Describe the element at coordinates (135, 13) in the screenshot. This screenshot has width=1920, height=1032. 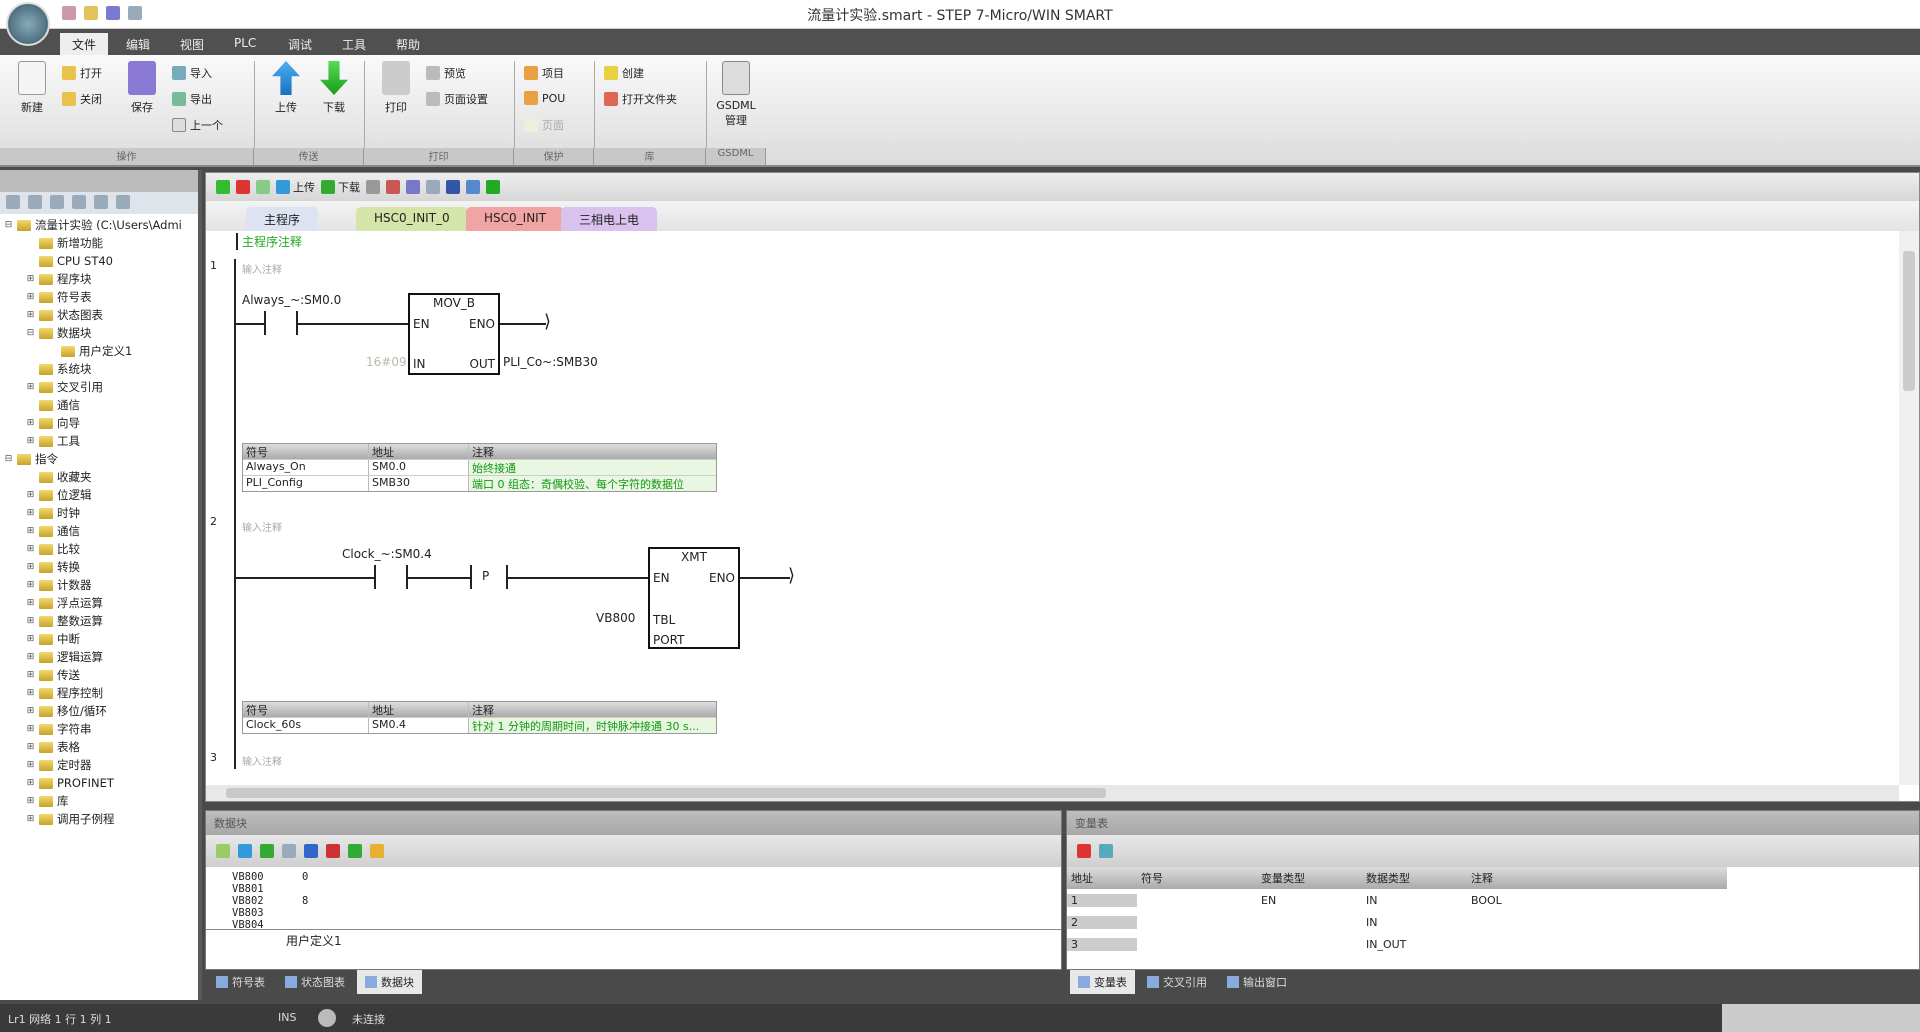
I see `quick-print-icon` at that location.